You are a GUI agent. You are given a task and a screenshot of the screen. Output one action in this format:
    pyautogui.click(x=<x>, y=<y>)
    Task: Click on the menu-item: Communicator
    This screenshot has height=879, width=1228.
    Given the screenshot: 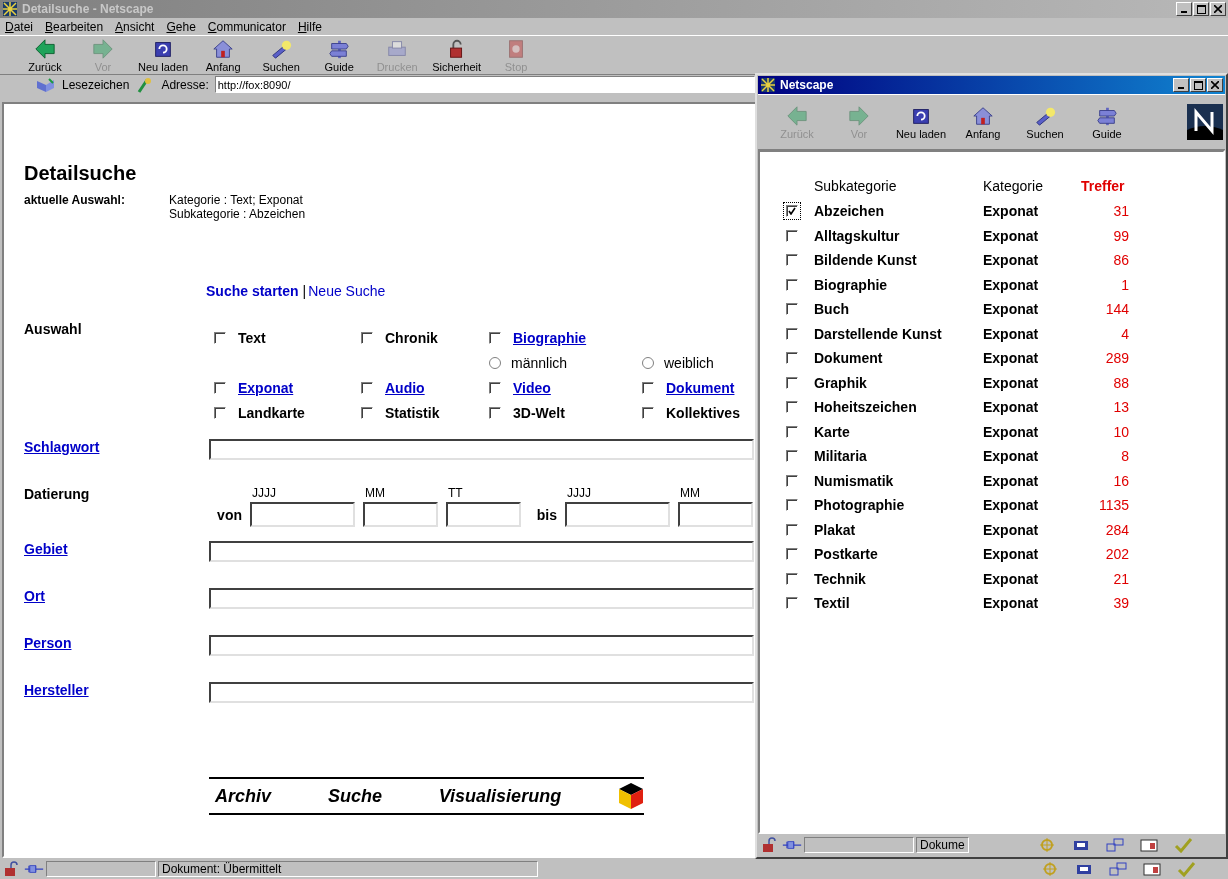 What is the action you would take?
    pyautogui.click(x=246, y=26)
    